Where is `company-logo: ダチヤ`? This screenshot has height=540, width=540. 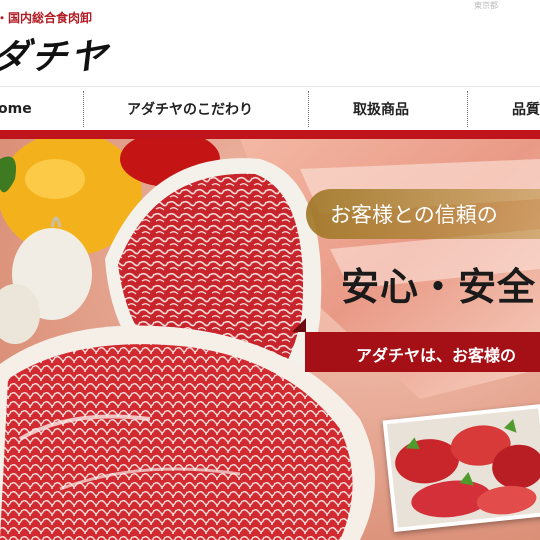
company-logo: ダチヤ is located at coordinates (56, 54).